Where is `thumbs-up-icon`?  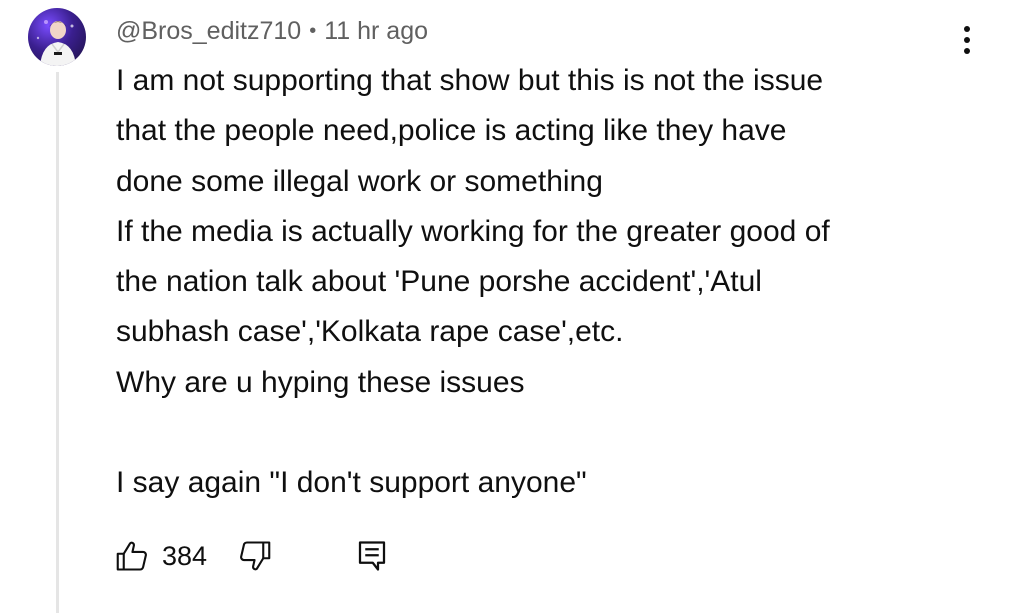 thumbs-up-icon is located at coordinates (131, 556).